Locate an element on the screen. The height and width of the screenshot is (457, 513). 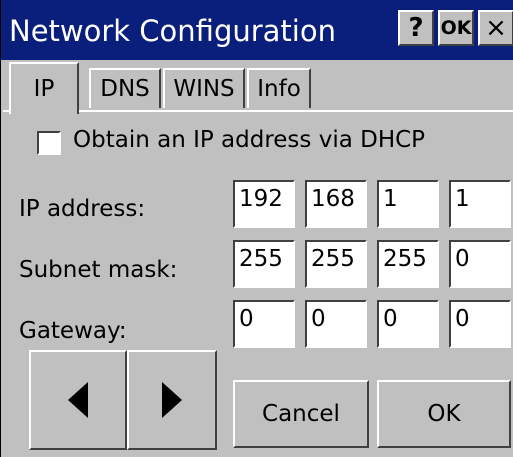
subnet-octet-4: 0 is located at coordinates (480, 264).